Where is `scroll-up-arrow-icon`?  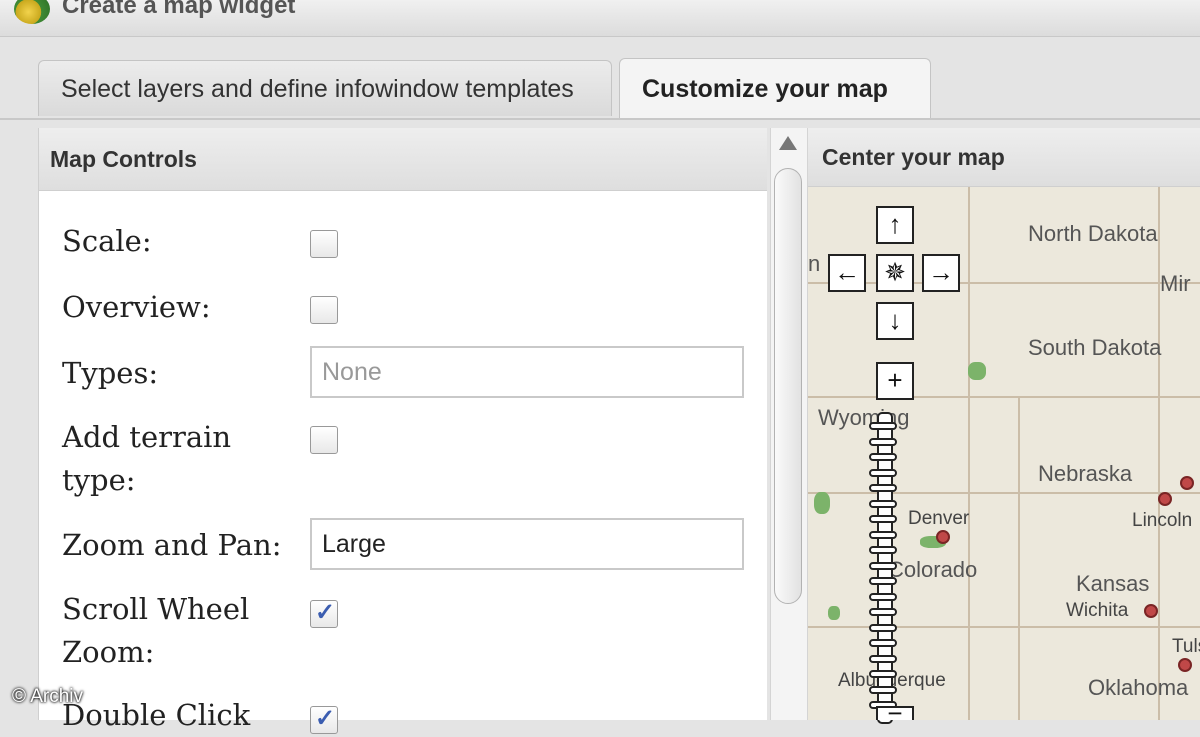 scroll-up-arrow-icon is located at coordinates (788, 143).